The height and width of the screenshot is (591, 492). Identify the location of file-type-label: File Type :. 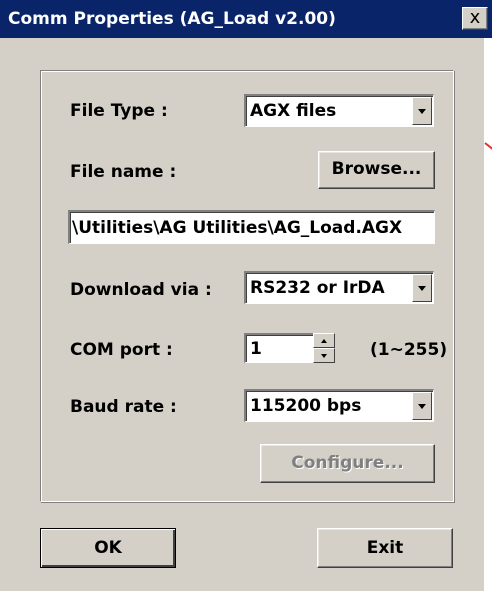
(119, 111).